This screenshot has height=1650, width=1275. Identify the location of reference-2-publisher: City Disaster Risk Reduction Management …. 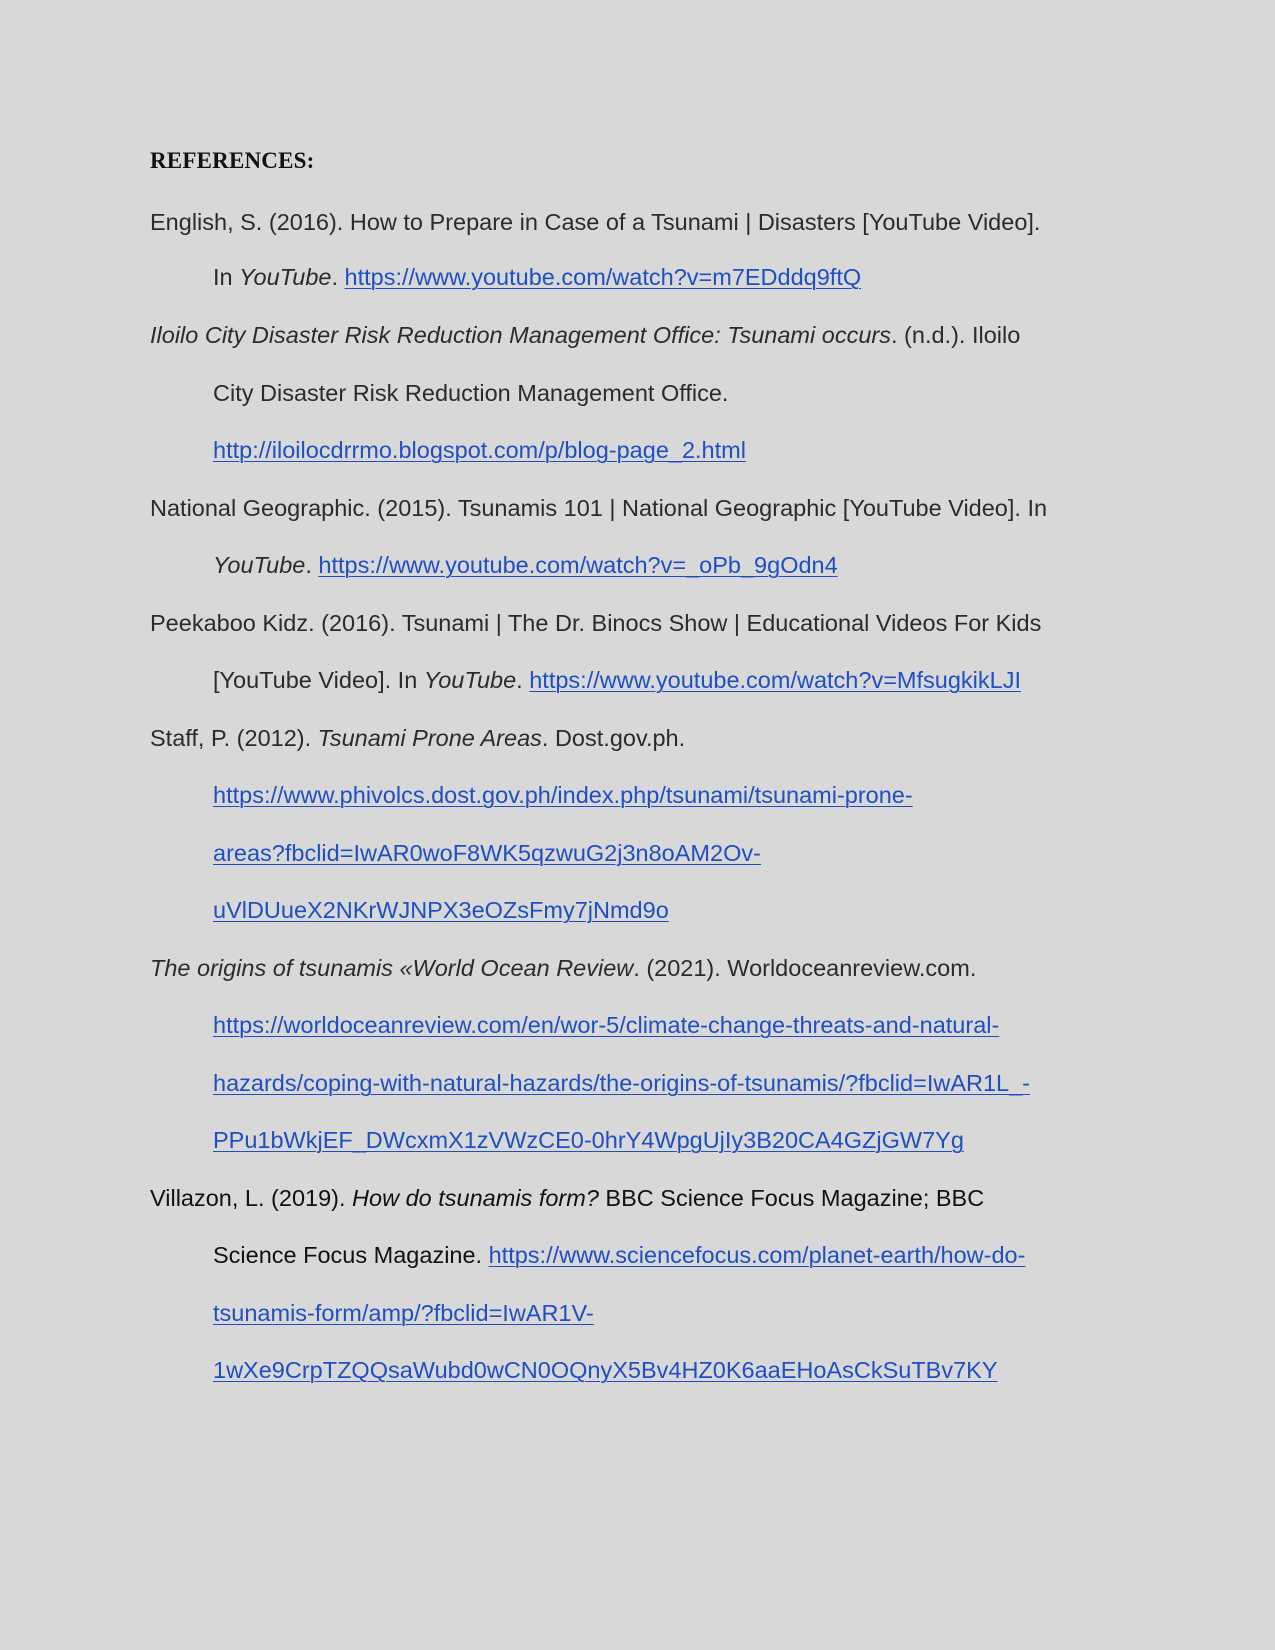
(471, 393).